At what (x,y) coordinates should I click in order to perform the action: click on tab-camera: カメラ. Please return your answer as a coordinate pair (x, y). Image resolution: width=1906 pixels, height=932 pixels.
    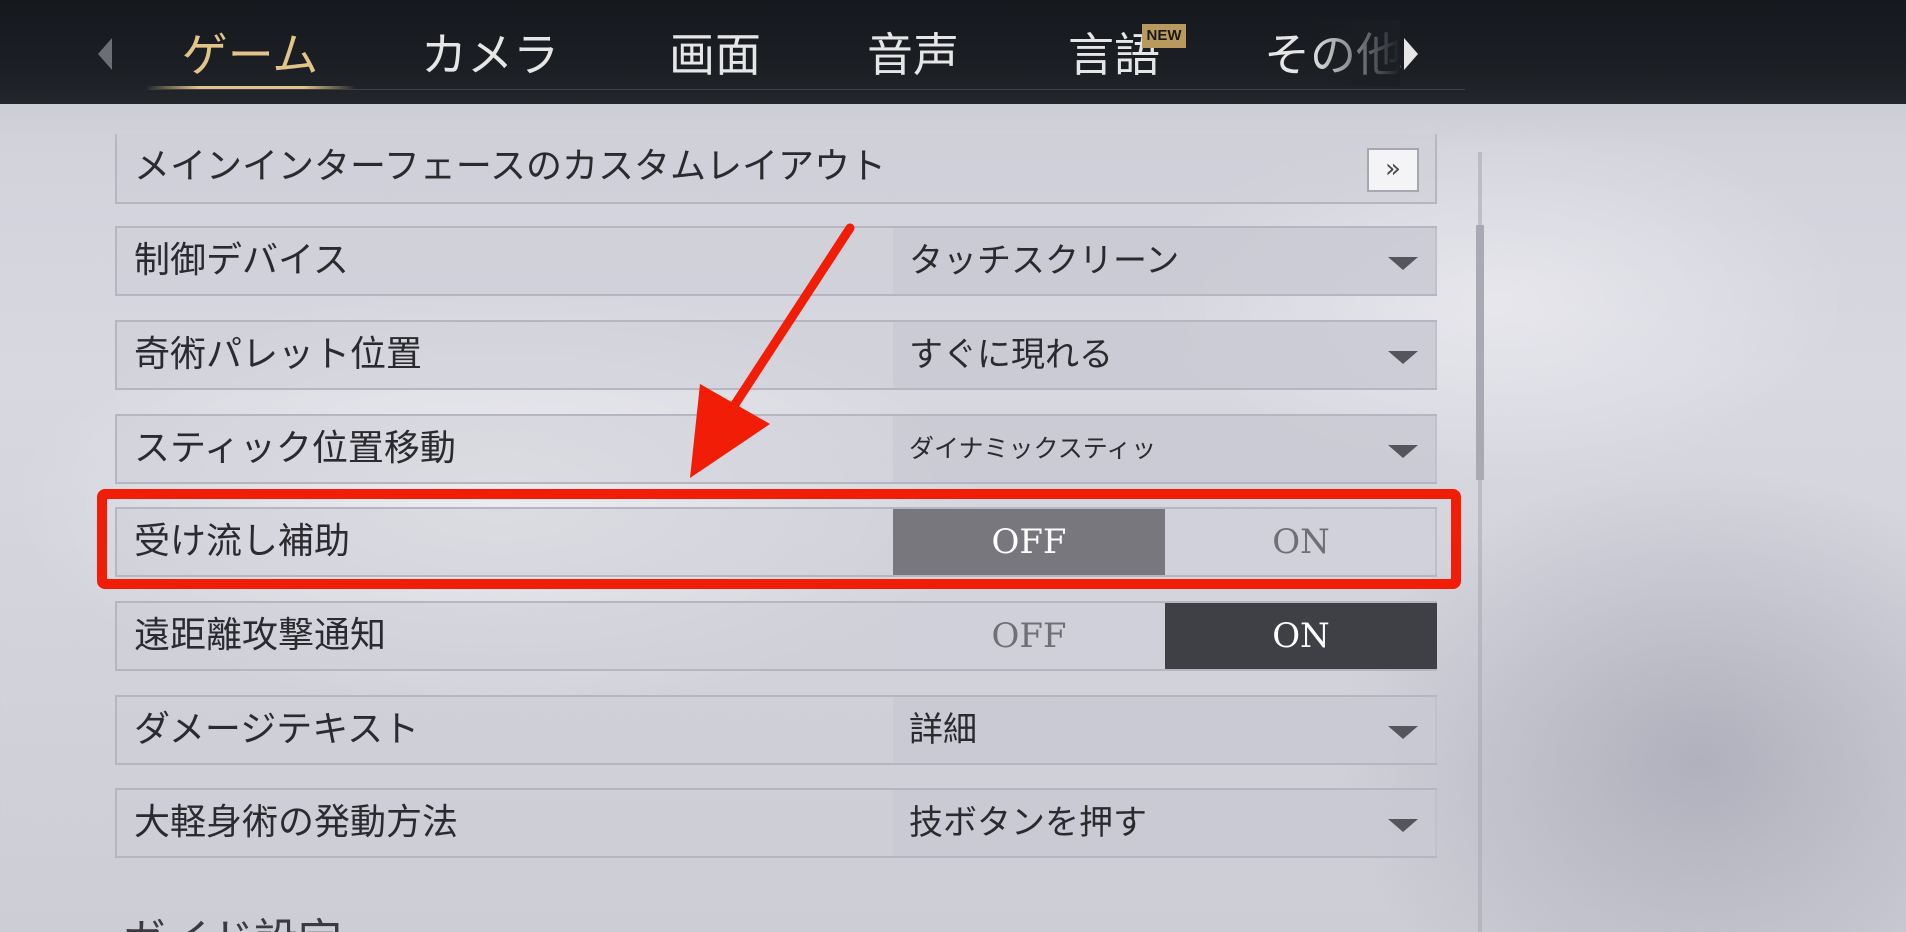
    Looking at the image, I should click on (490, 55).